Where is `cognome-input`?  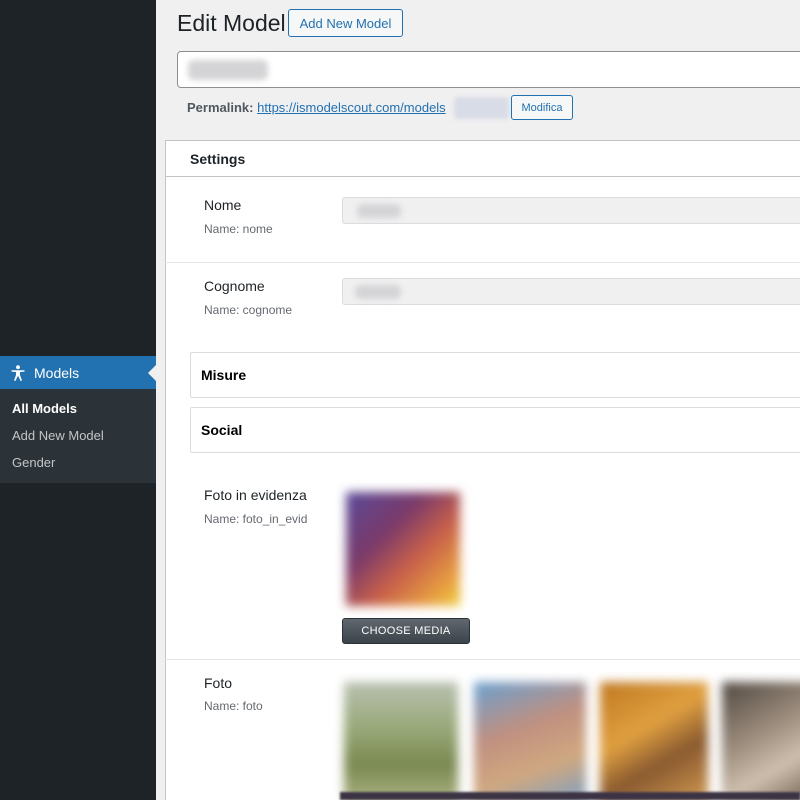
cognome-input is located at coordinates (571, 291).